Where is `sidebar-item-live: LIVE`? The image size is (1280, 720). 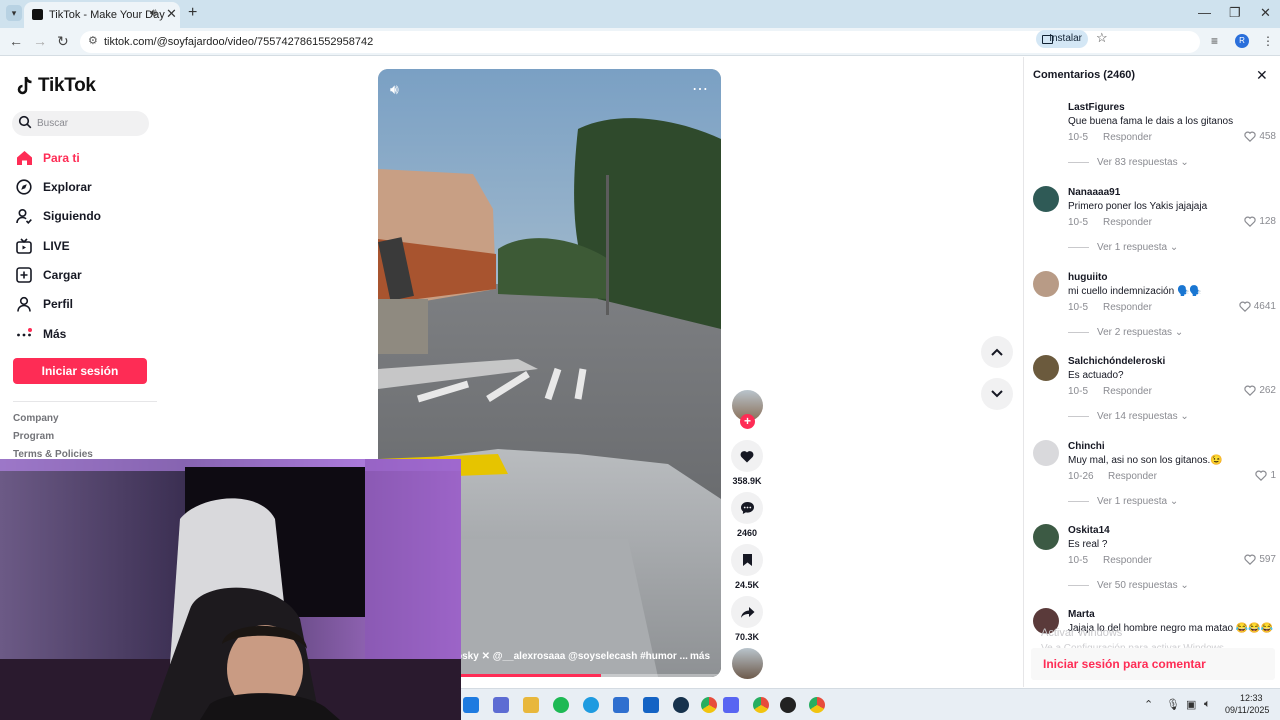
sidebar-item-live: LIVE is located at coordinates (42, 246).